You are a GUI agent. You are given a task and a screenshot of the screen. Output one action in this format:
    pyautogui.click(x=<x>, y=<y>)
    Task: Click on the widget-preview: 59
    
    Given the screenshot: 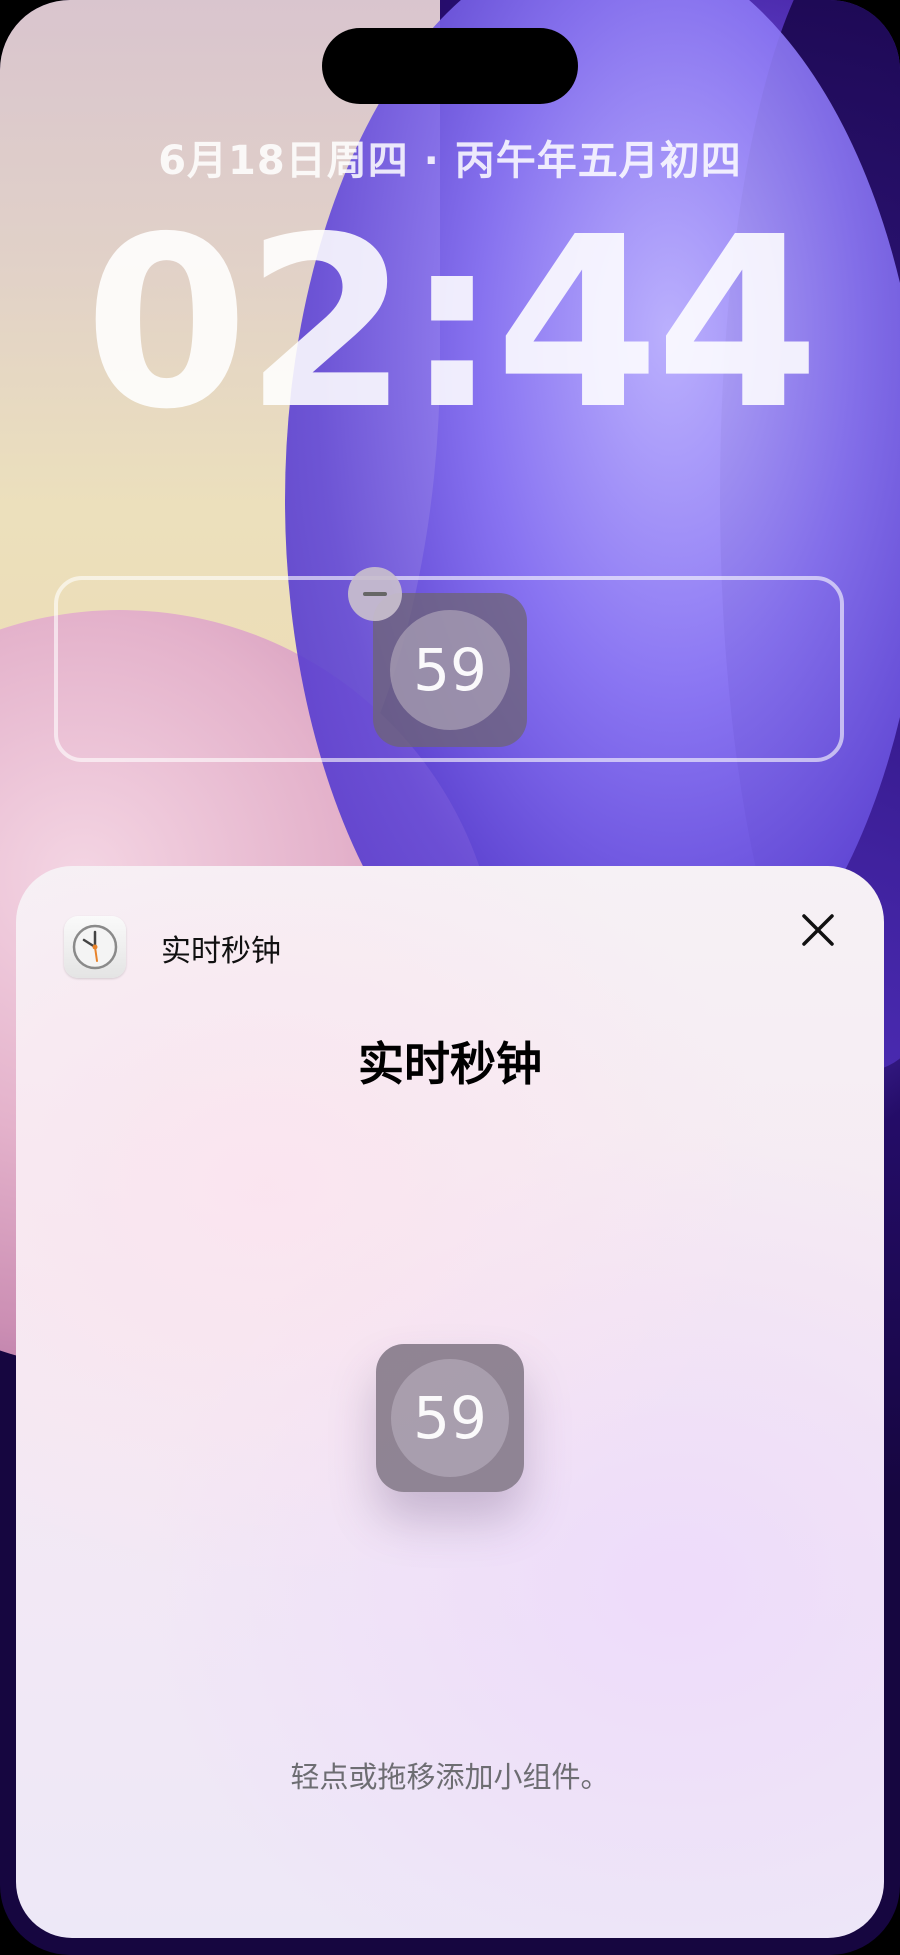 What is the action you would take?
    pyautogui.click(x=450, y=1418)
    